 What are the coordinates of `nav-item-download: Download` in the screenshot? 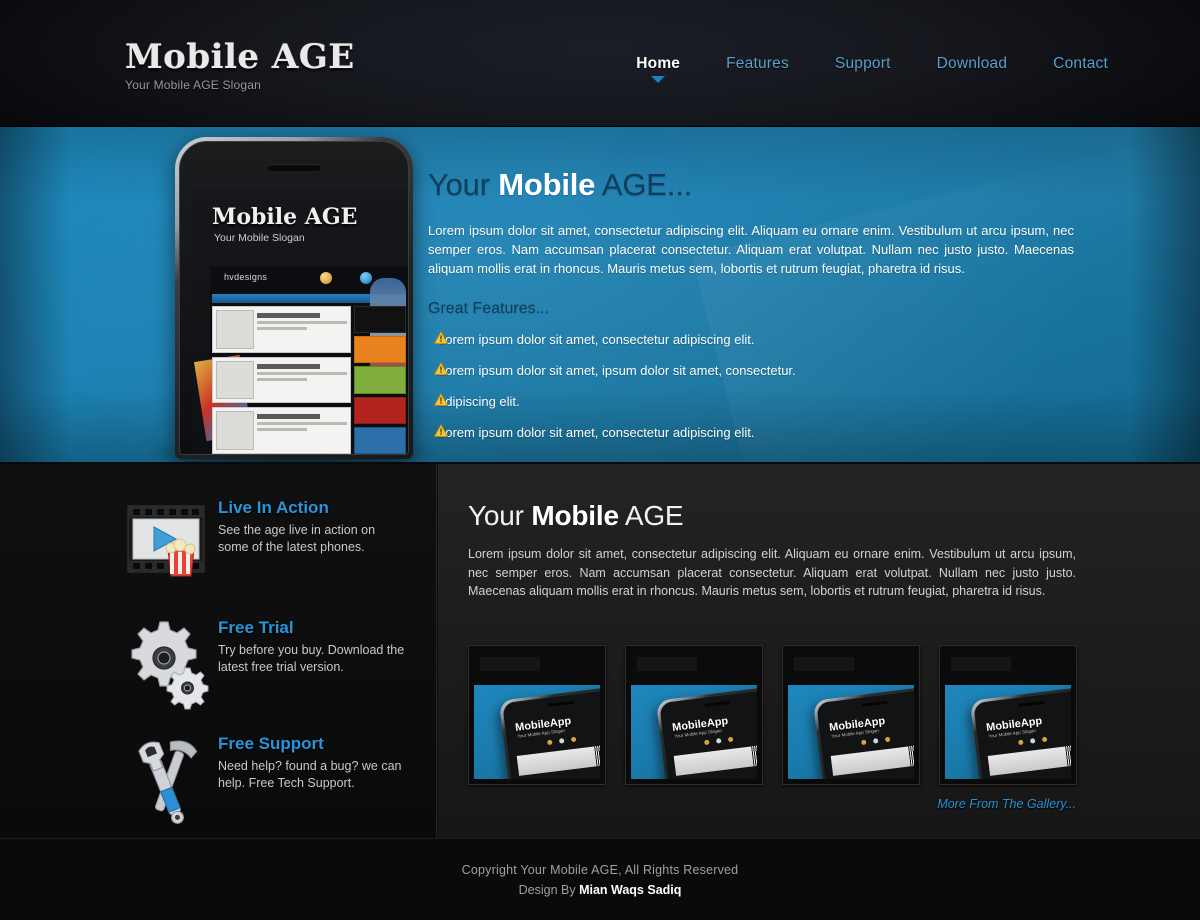 It's located at (972, 69).